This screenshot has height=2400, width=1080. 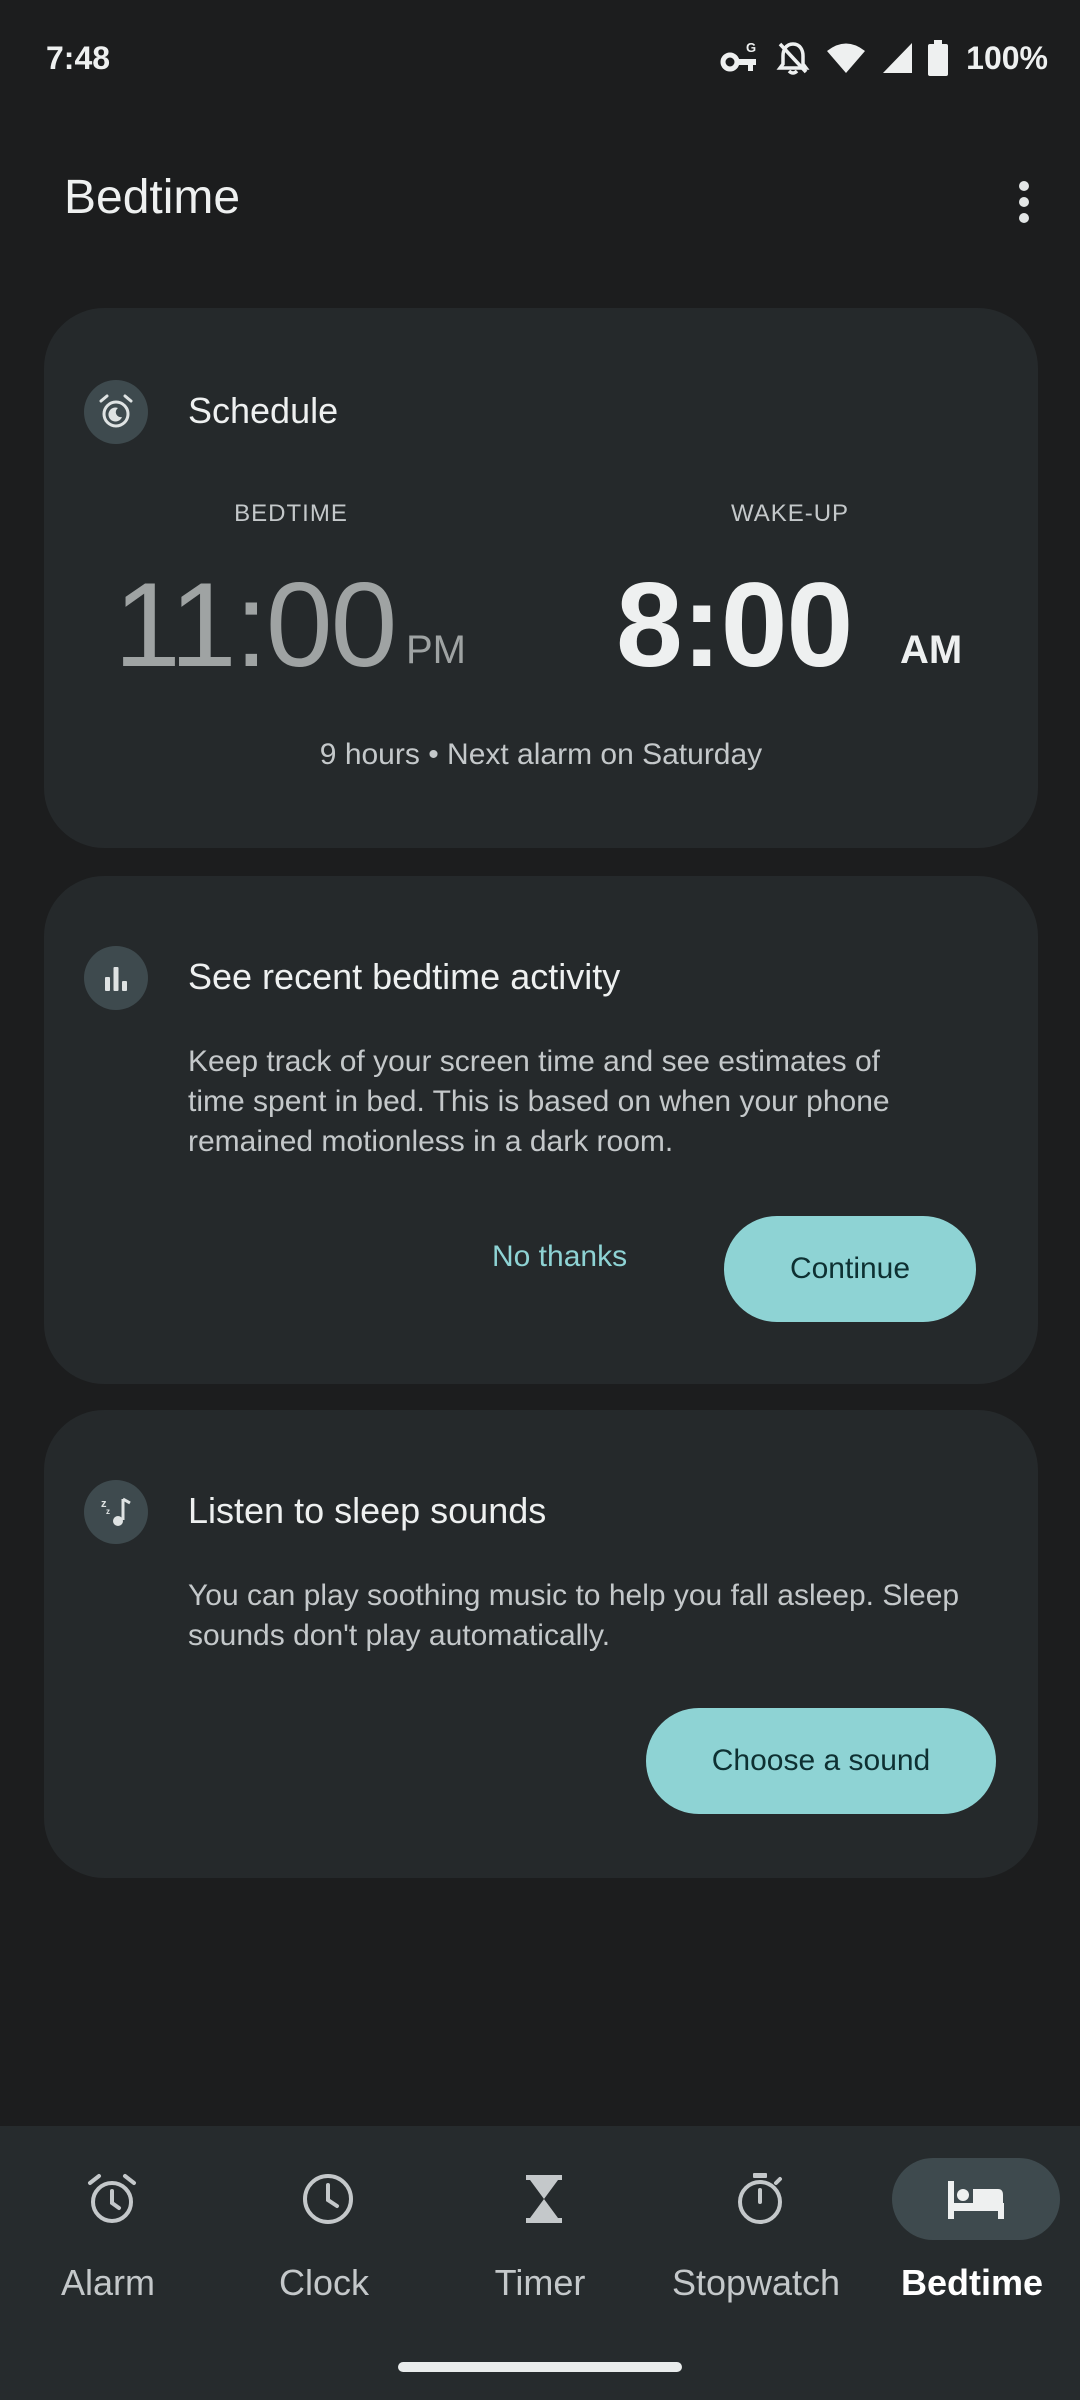 What do you see at coordinates (540, 2246) in the screenshot?
I see `nav-item-timer: Timer` at bounding box center [540, 2246].